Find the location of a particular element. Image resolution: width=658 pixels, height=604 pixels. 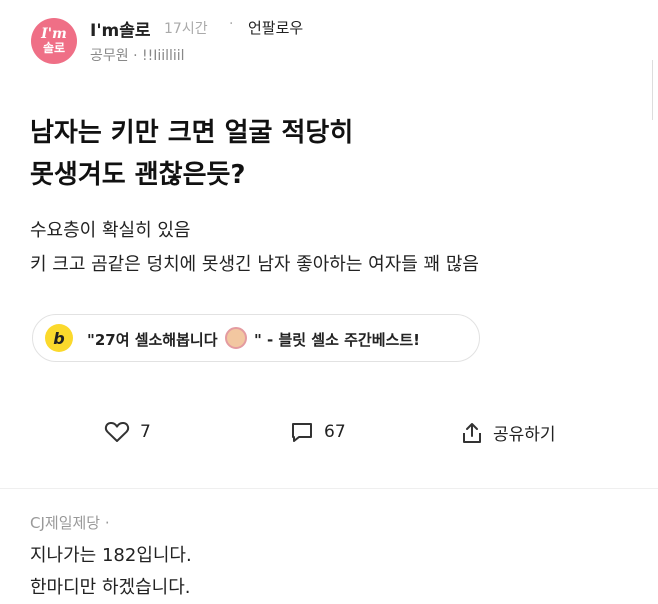

post-time: 17시간 is located at coordinates (186, 29).